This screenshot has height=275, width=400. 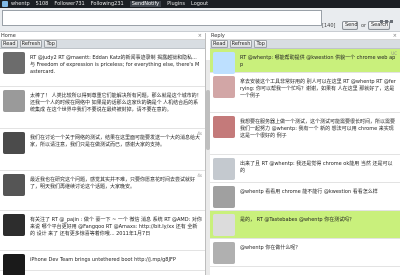 What do you see at coordinates (42, 4) in the screenshot?
I see `topbar-count: 5108` at bounding box center [42, 4].